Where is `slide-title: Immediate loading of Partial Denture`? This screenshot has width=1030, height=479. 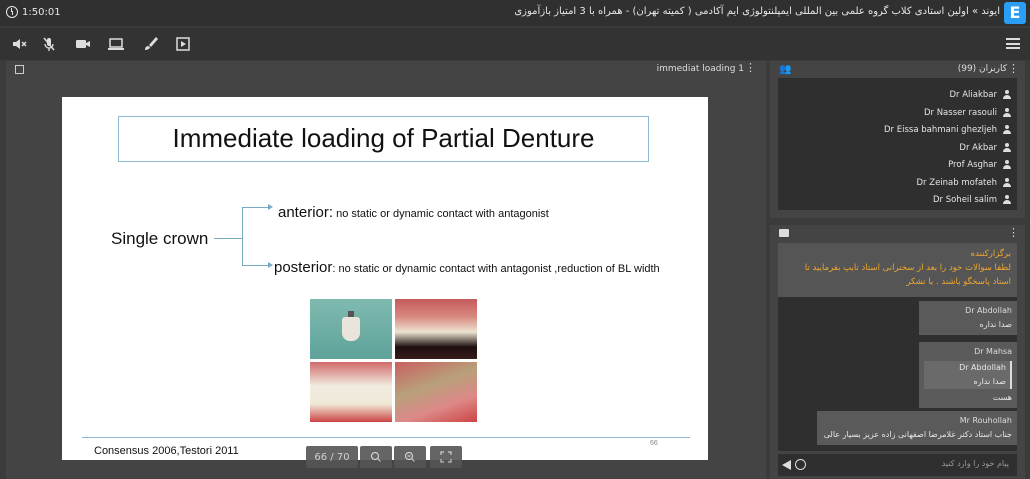
slide-title: Immediate loading of Partial Denture is located at coordinates (383, 139).